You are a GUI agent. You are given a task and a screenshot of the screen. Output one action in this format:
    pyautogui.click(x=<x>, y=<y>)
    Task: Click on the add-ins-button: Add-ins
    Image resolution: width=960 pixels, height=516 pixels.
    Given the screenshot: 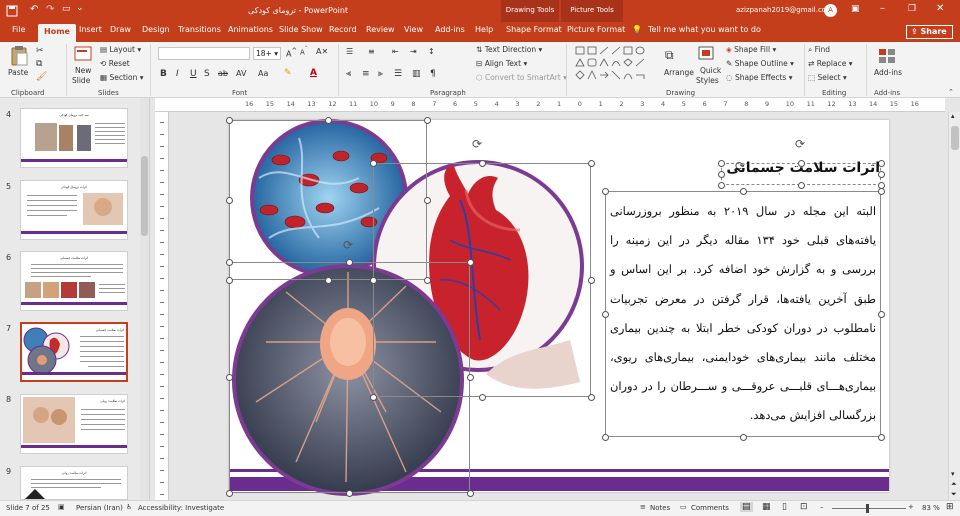 What is the action you would take?
    pyautogui.click(x=888, y=72)
    